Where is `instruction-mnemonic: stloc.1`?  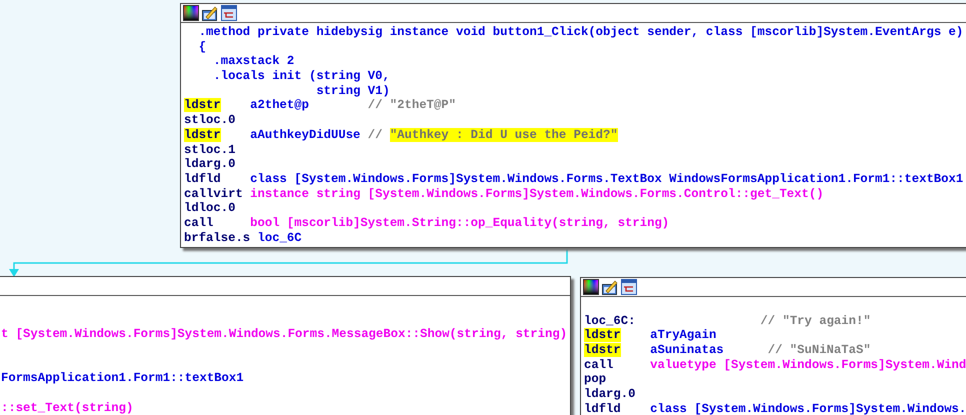 instruction-mnemonic: stloc.1 is located at coordinates (210, 149).